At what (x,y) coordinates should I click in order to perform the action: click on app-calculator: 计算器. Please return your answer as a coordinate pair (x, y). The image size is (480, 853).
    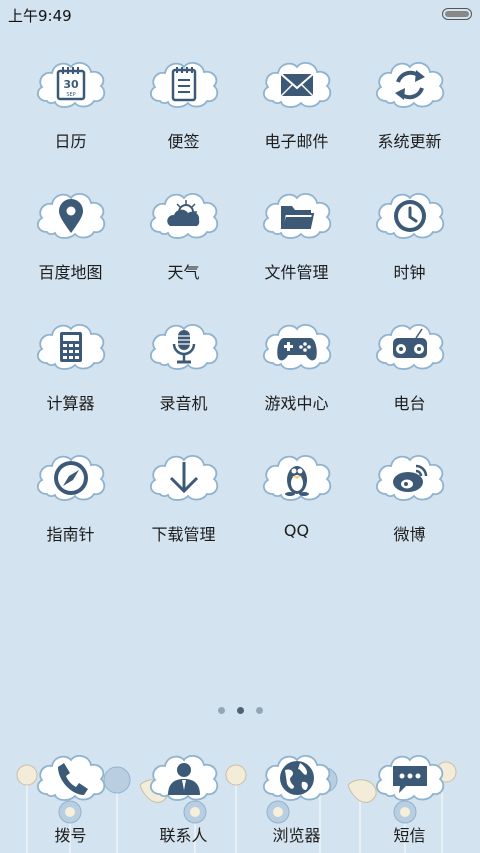
    Looking at the image, I should click on (70, 372).